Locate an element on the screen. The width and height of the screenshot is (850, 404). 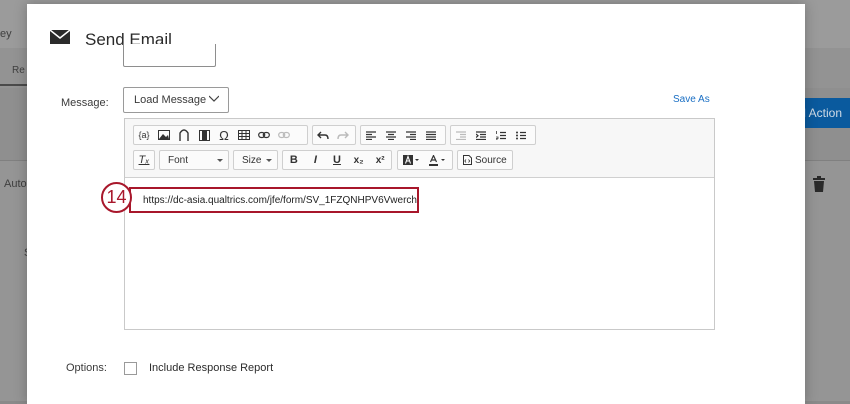
omega-icon: Ω is located at coordinates (224, 135).